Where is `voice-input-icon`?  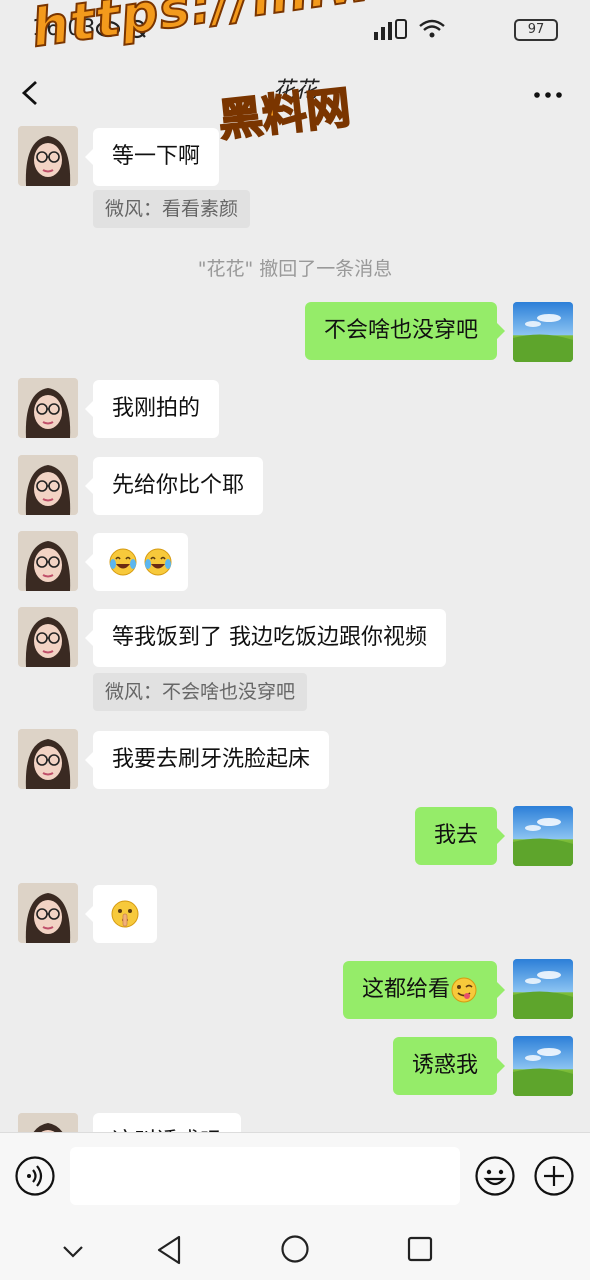
voice-input-icon is located at coordinates (35, 1176).